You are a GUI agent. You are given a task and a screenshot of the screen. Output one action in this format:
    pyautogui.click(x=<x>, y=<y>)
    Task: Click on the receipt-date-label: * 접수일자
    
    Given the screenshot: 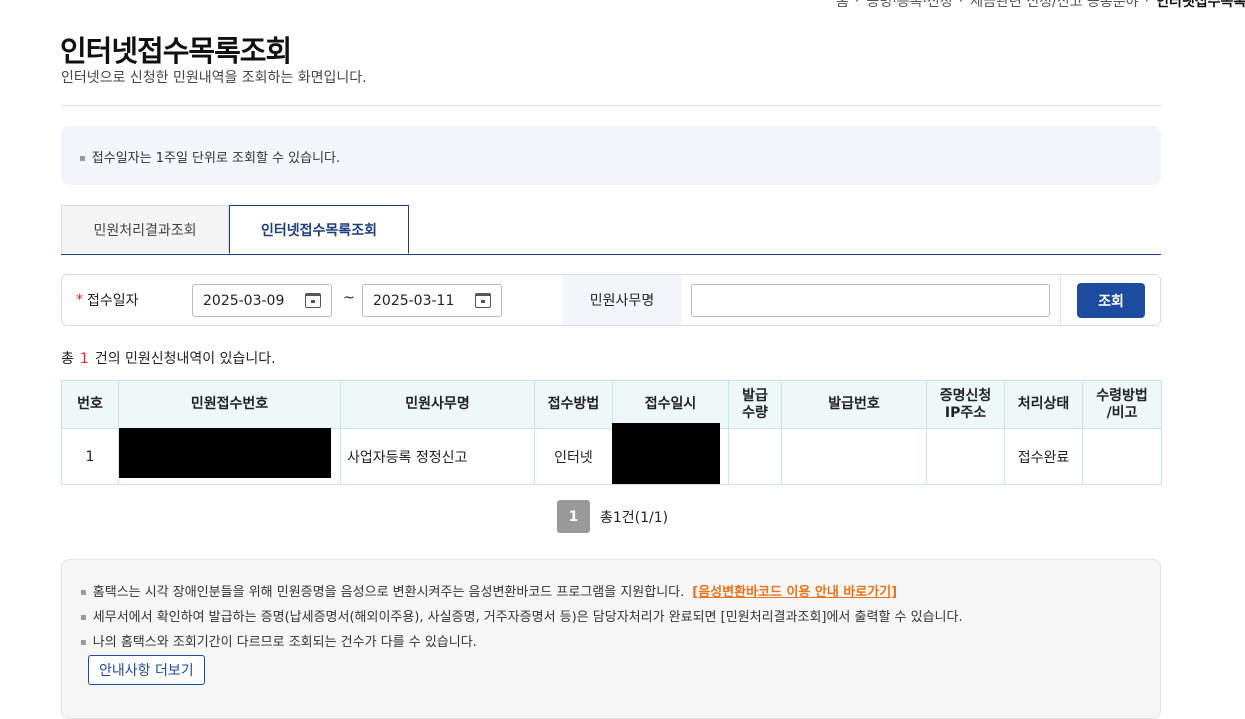 What is the action you would take?
    pyautogui.click(x=107, y=300)
    